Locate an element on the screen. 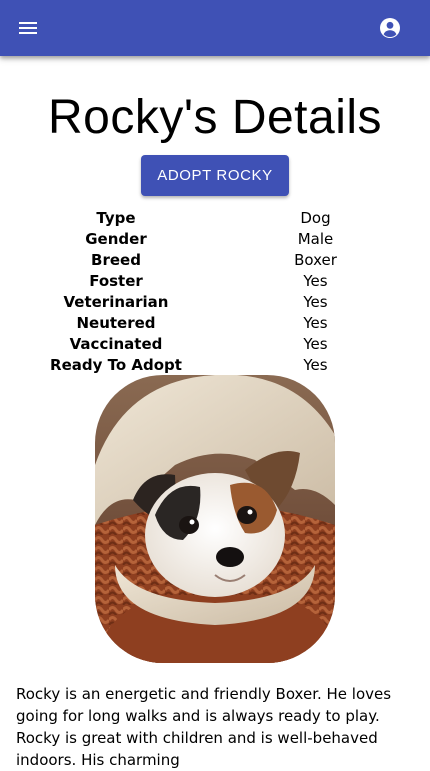 This screenshot has width=430, height=771. detail-label: Veterinarian is located at coordinates (116, 302).